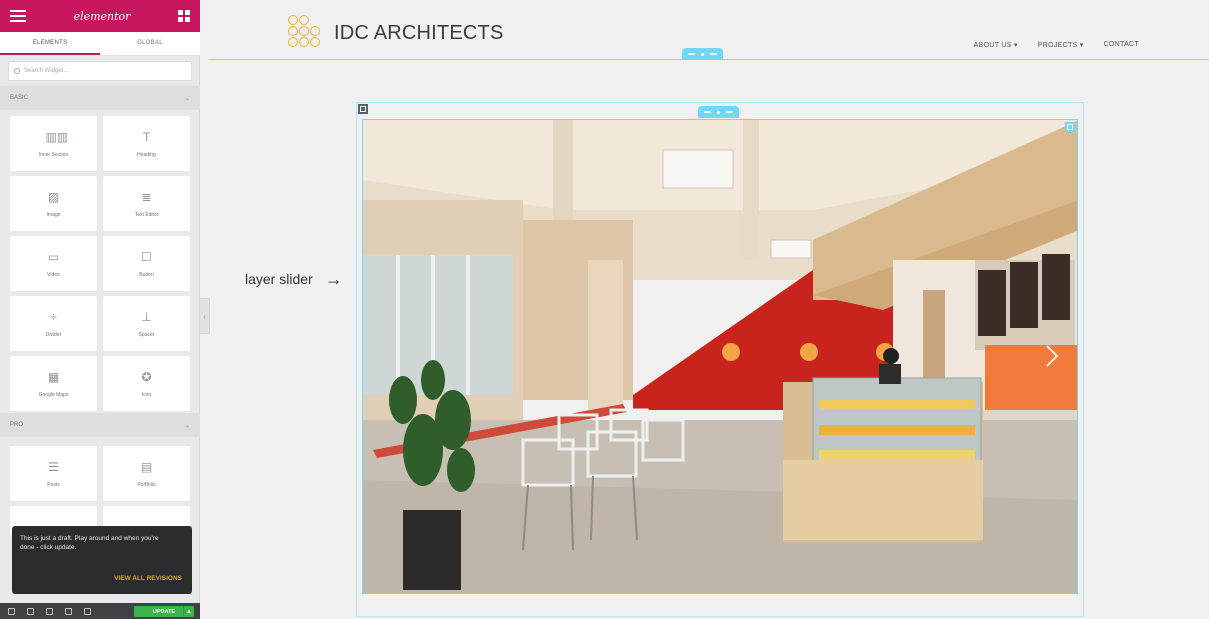 The image size is (1209, 619). I want to click on section-handle-header, so click(702, 54).